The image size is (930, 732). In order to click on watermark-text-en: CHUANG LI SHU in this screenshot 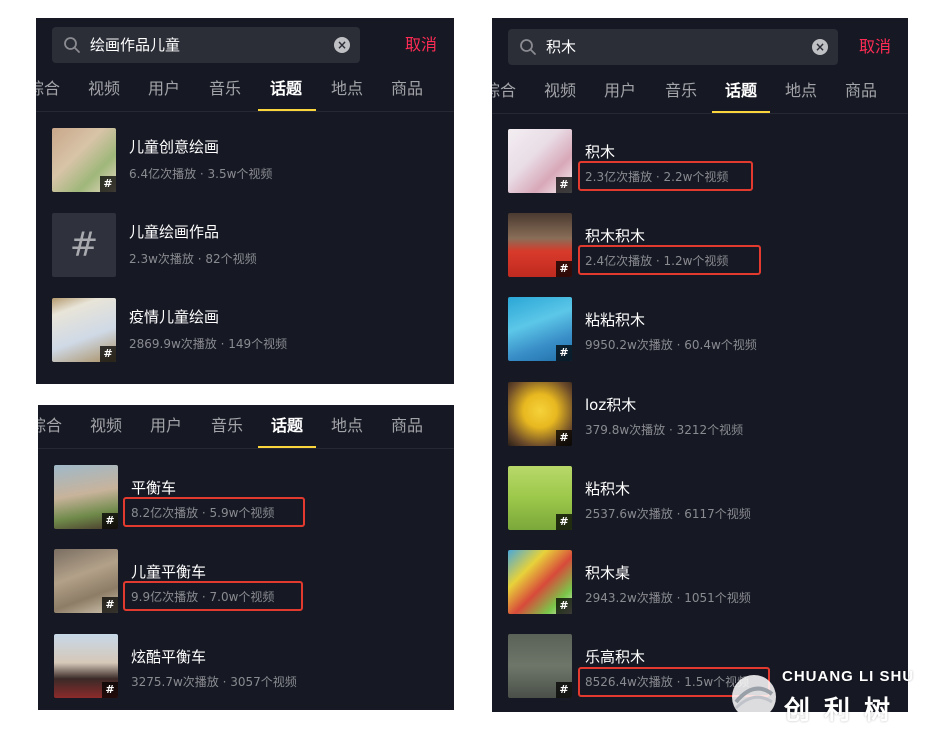, I will do `click(848, 676)`.